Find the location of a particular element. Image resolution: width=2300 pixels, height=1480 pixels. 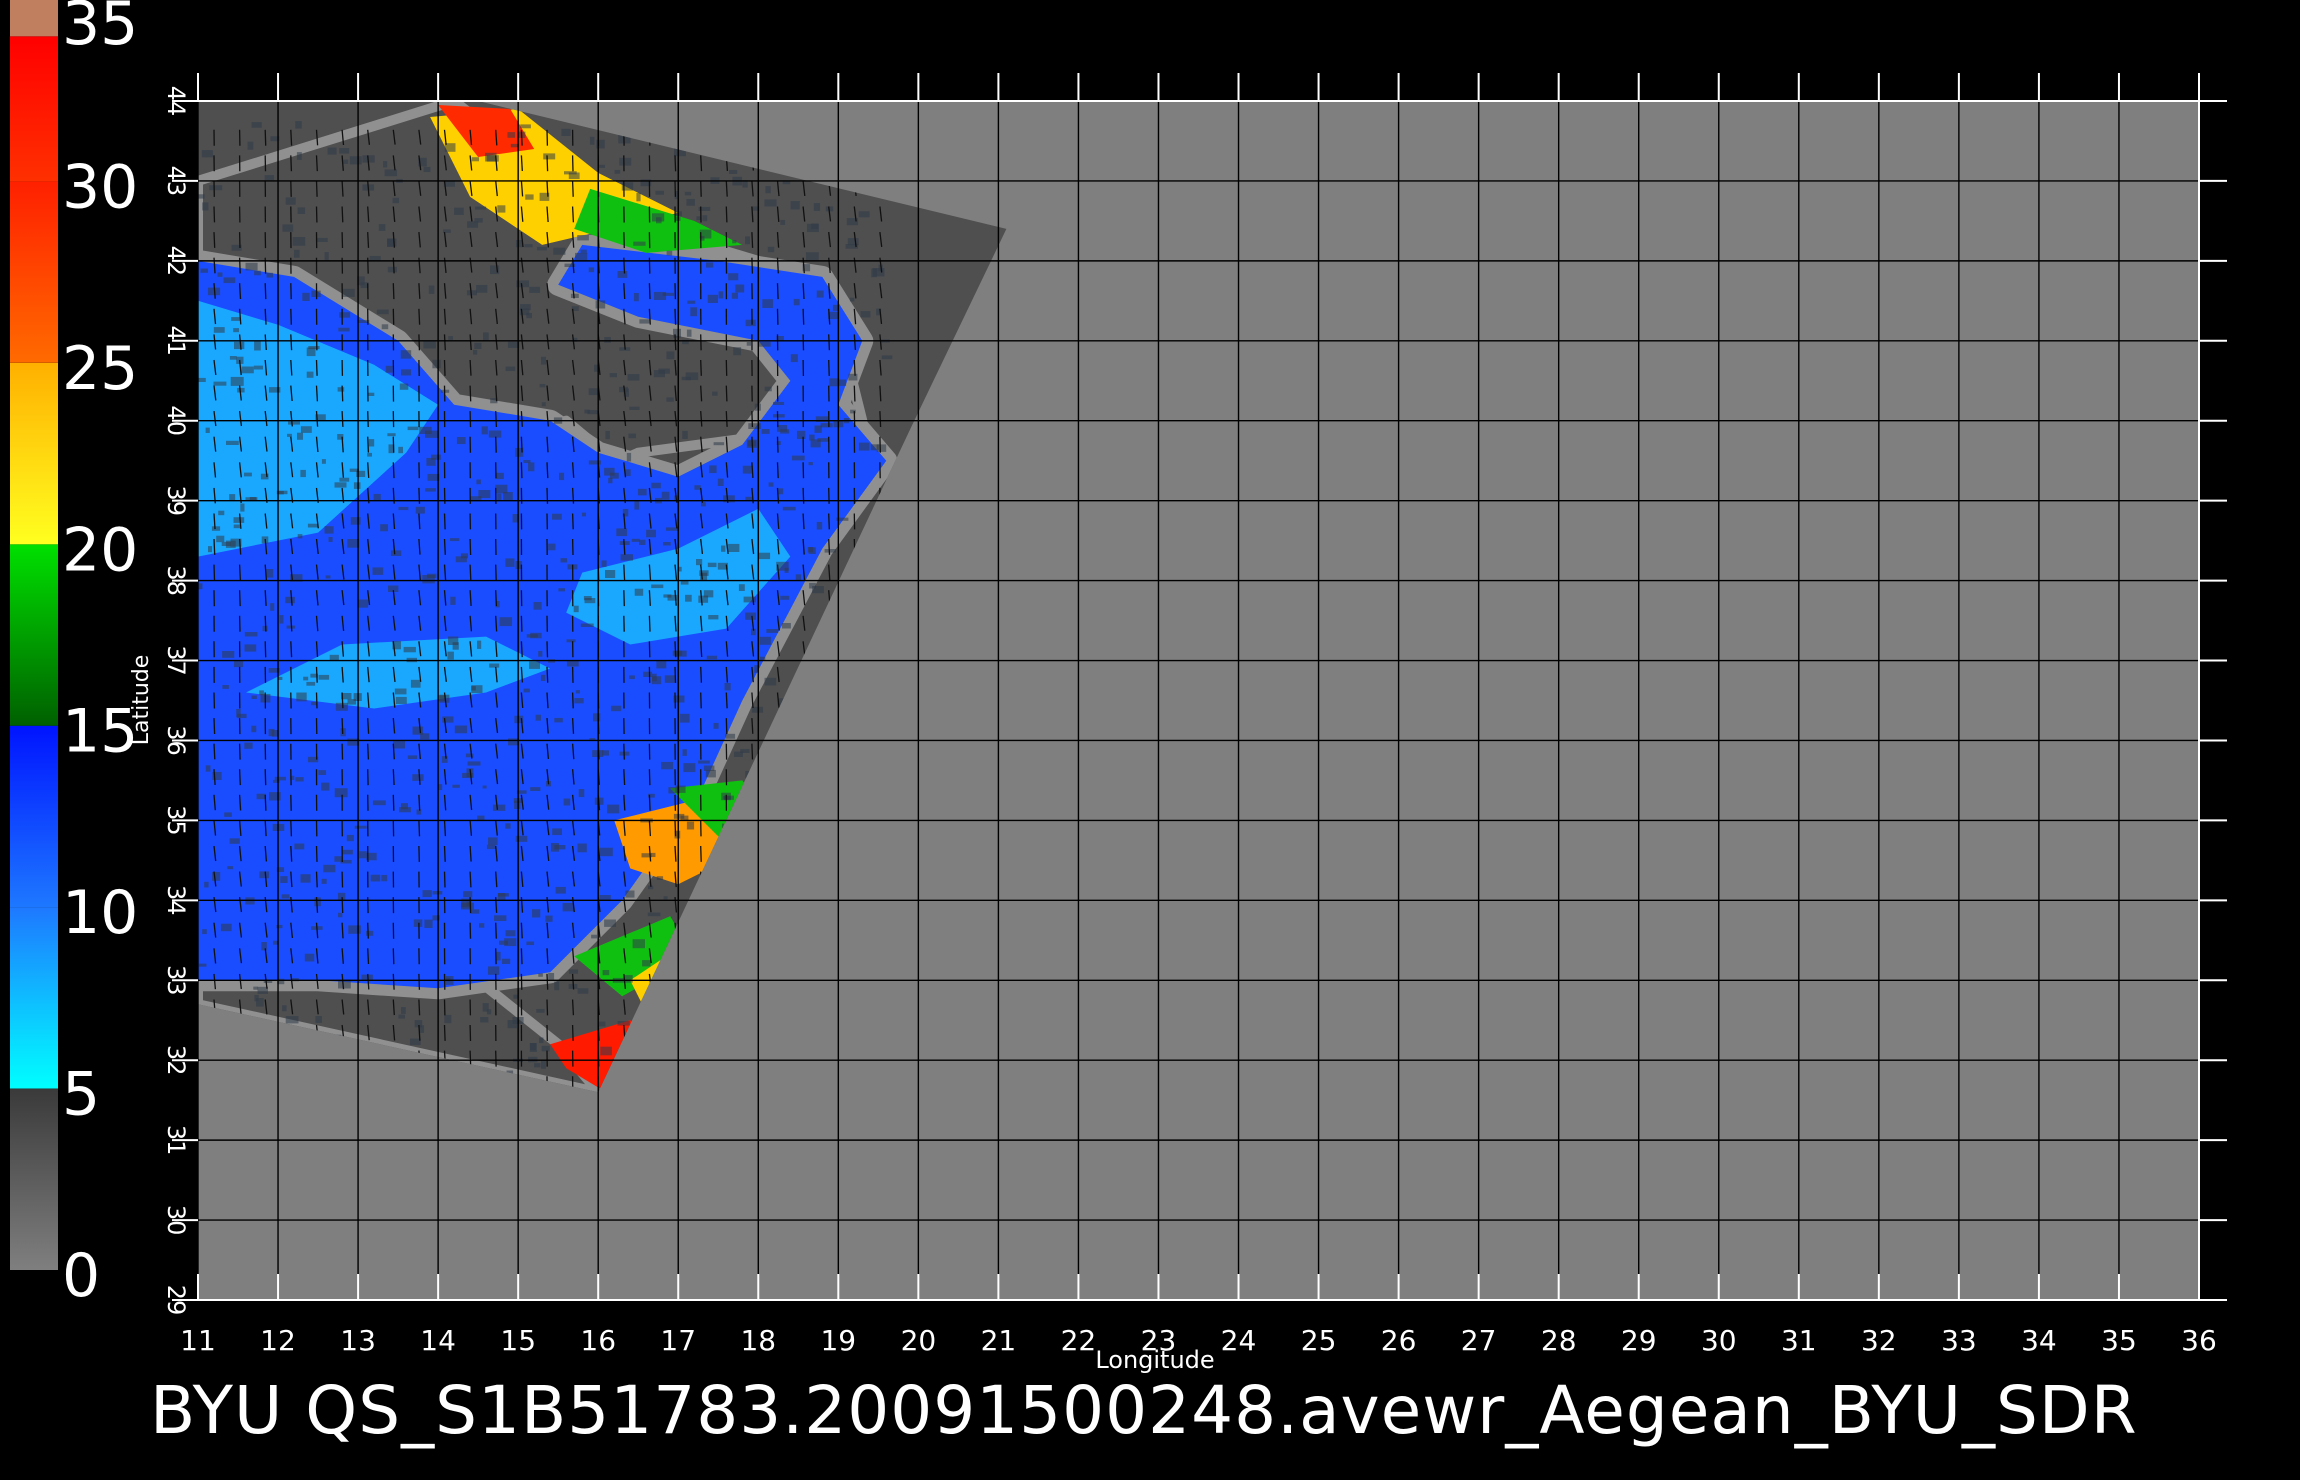

y-tick-label: 40 is located at coordinates (176, 420).